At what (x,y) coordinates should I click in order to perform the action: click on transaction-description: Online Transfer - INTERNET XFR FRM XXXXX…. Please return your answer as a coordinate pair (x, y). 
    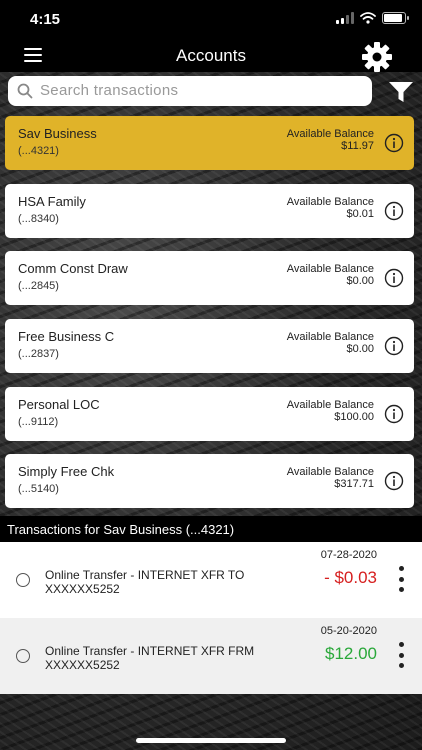
    Looking at the image, I should click on (150, 658).